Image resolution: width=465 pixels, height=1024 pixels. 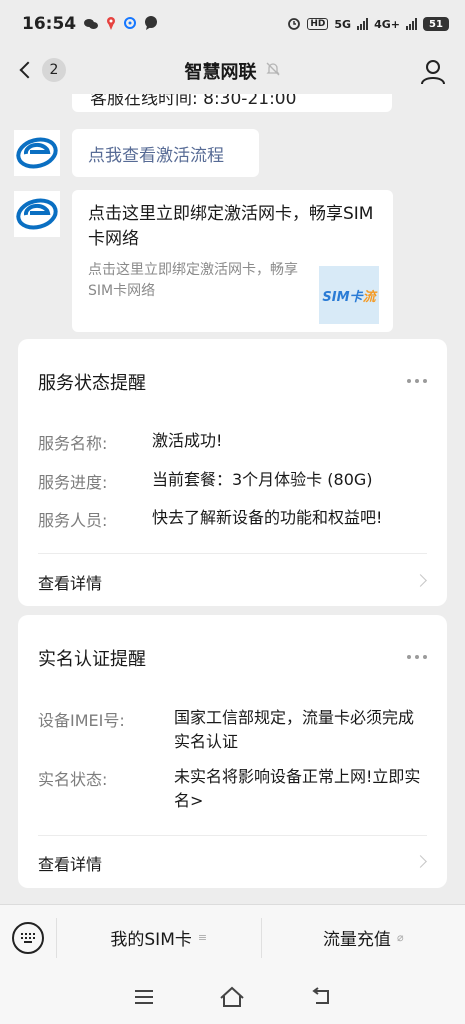 I want to click on back-nav-button, so click(x=321, y=997).